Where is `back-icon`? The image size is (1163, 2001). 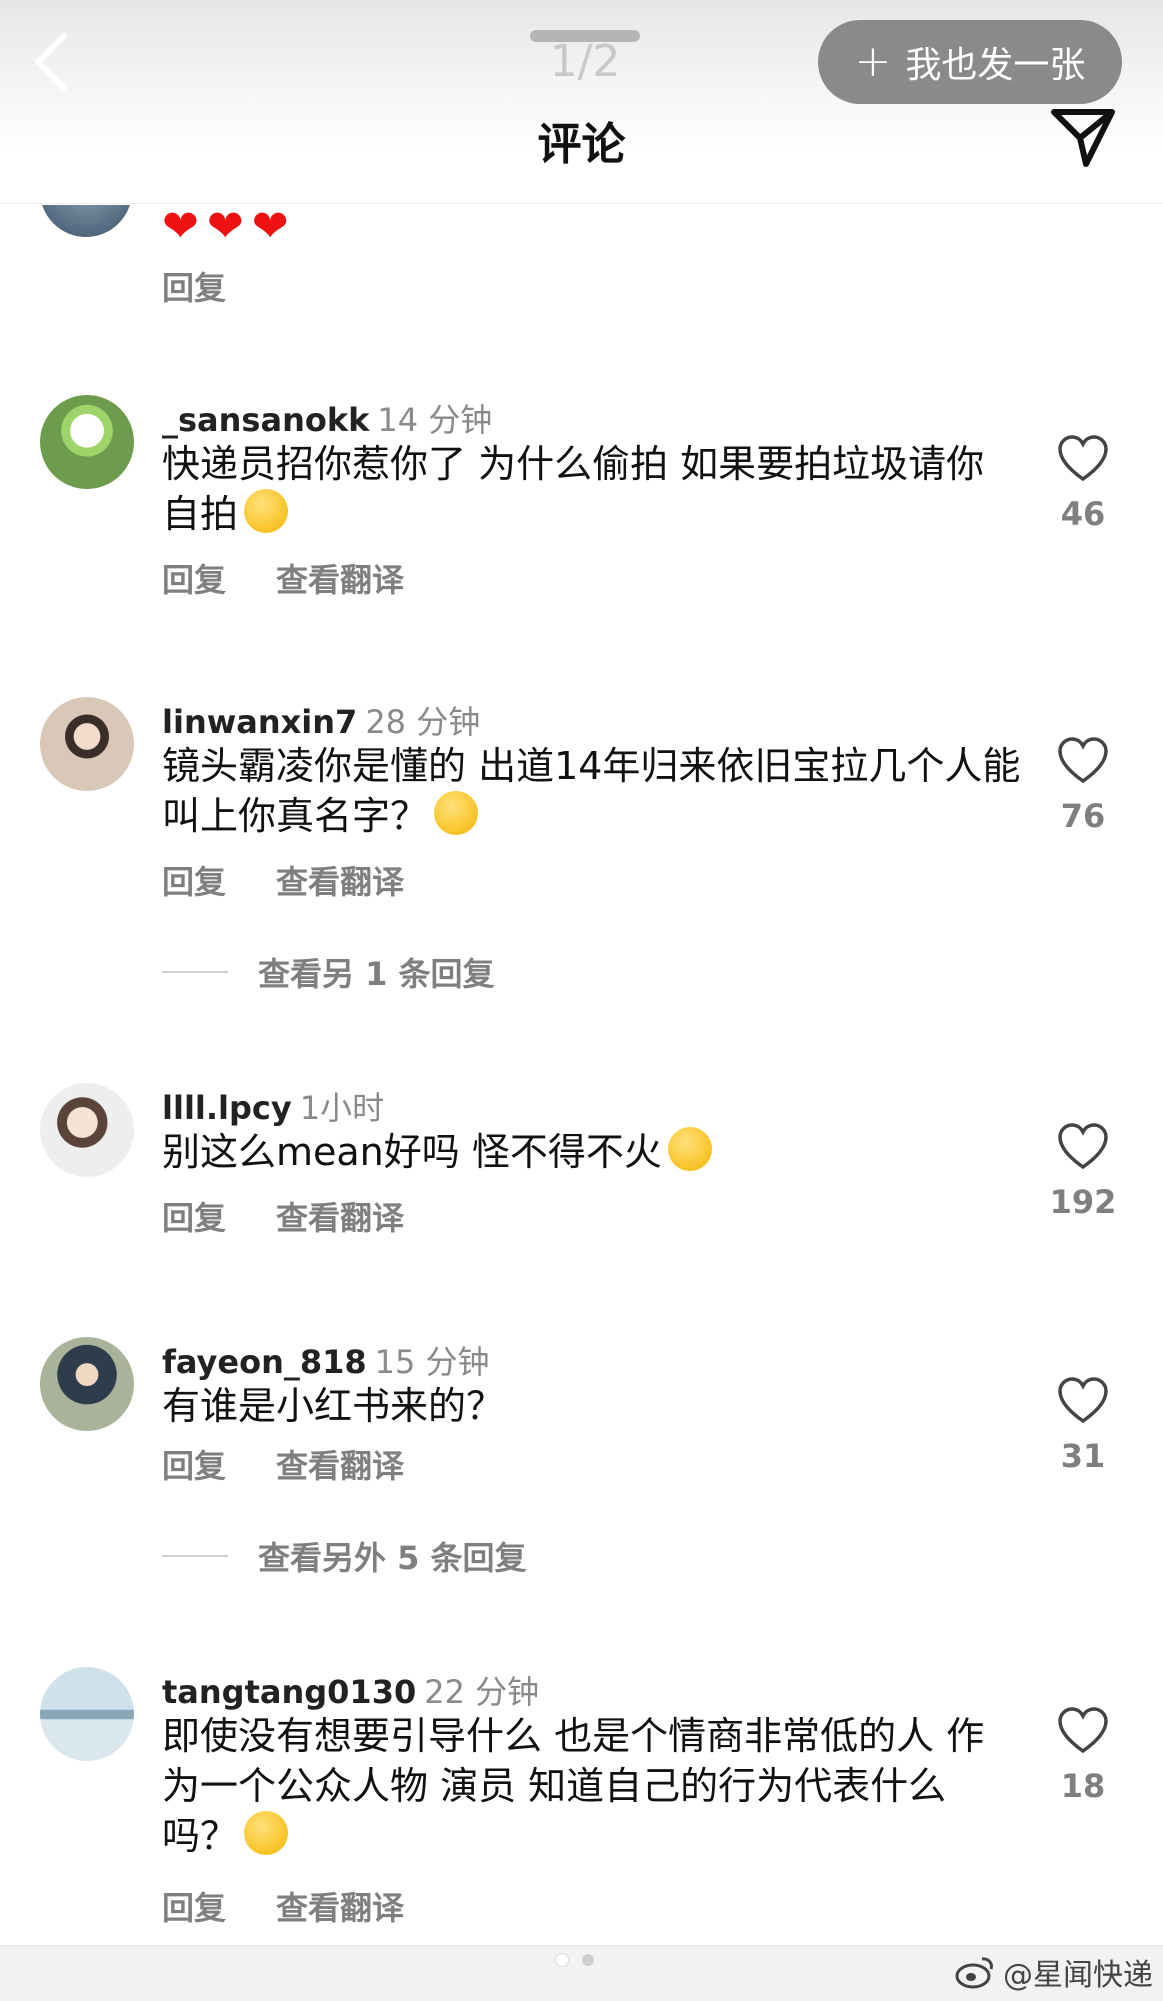
back-icon is located at coordinates (53, 62).